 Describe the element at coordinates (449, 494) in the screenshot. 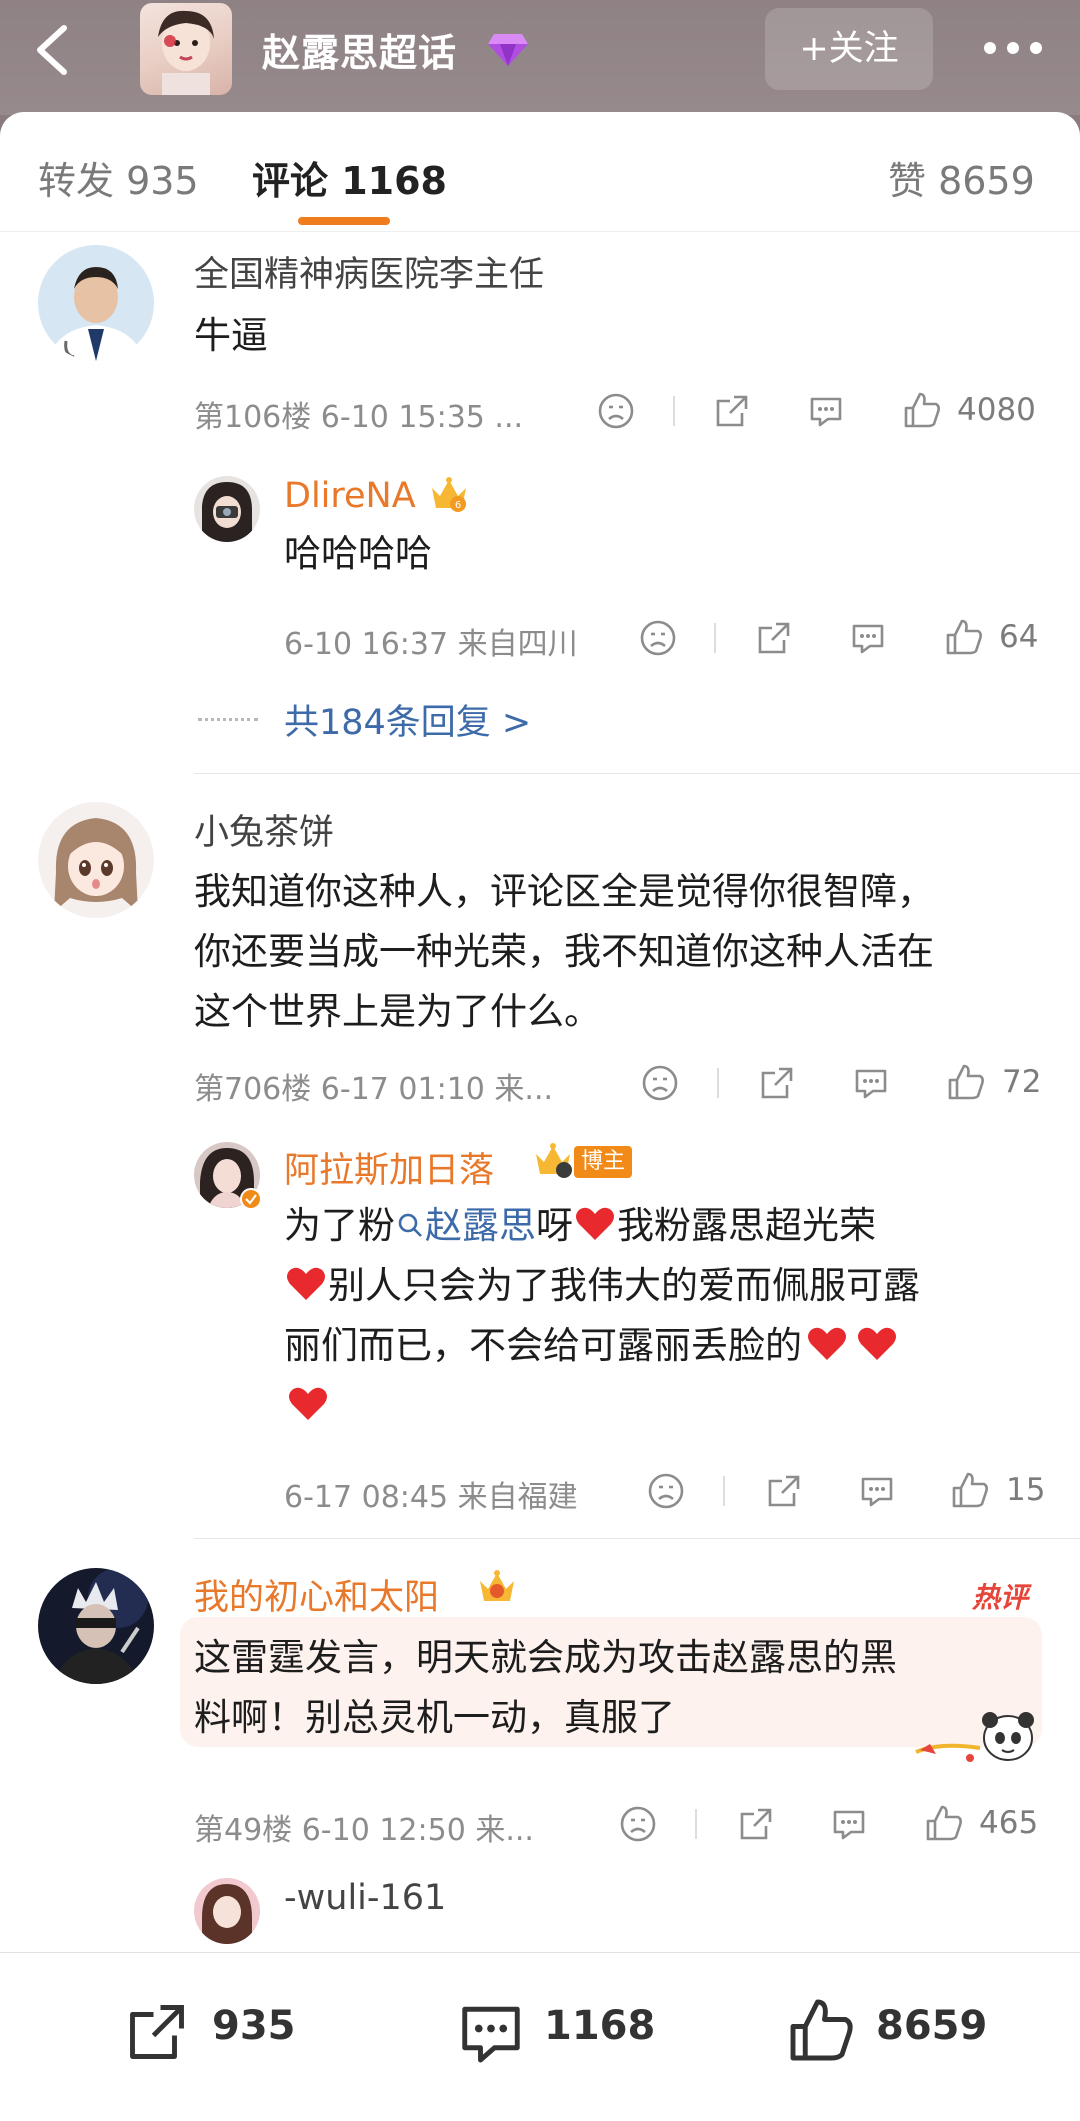

I see `member-crown-icon: 6` at that location.